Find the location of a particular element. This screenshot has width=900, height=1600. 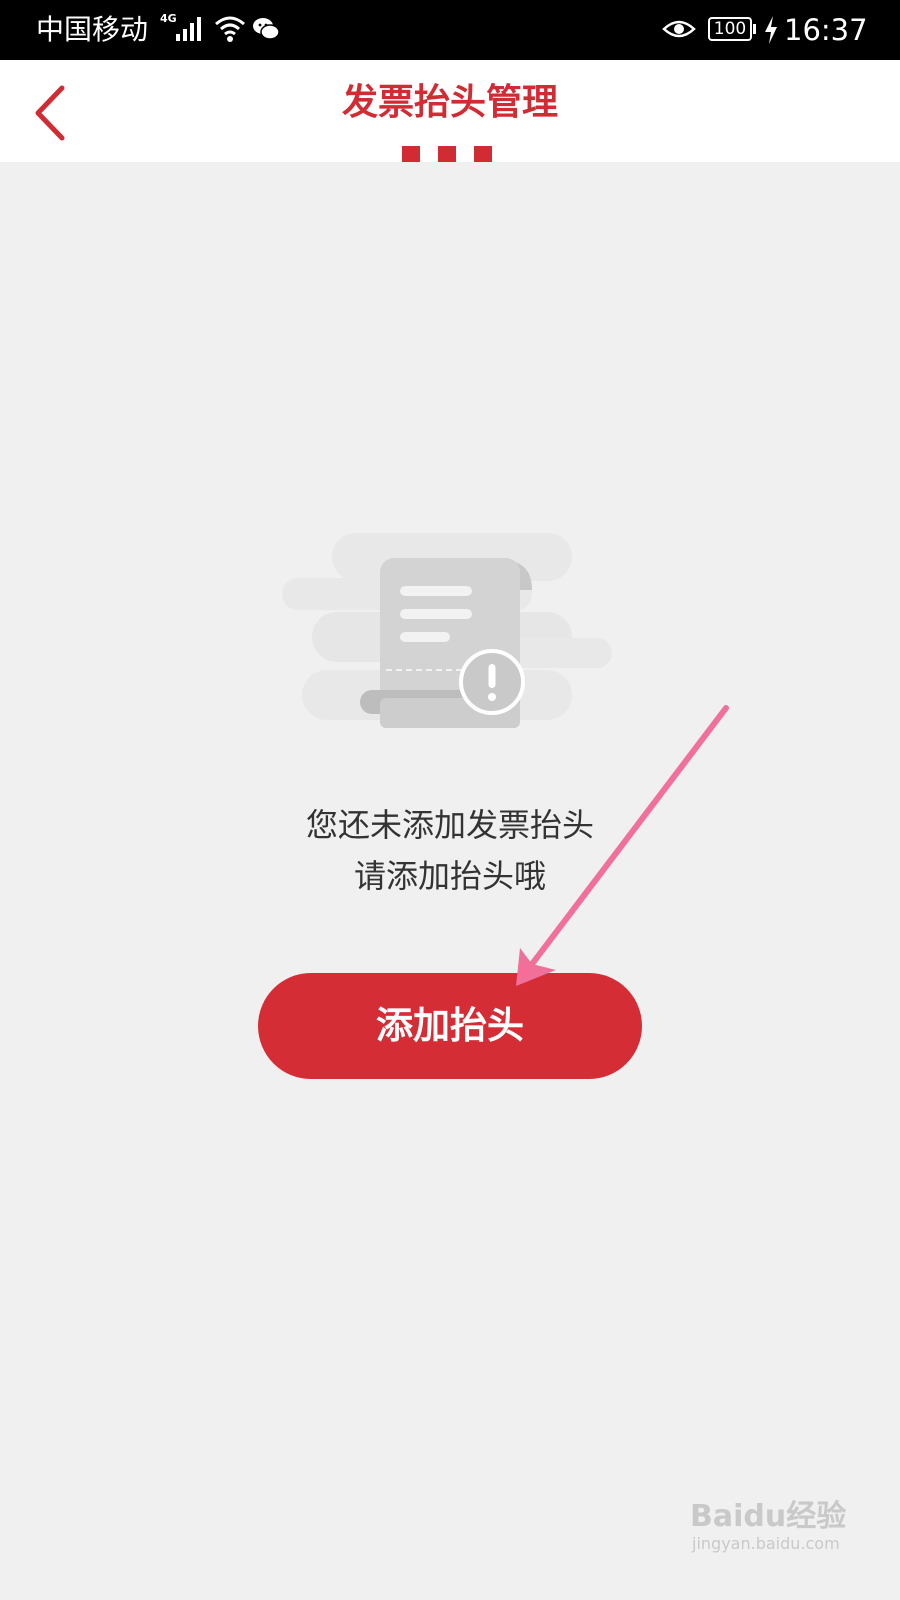

wechat-icon is located at coordinates (266, 29).